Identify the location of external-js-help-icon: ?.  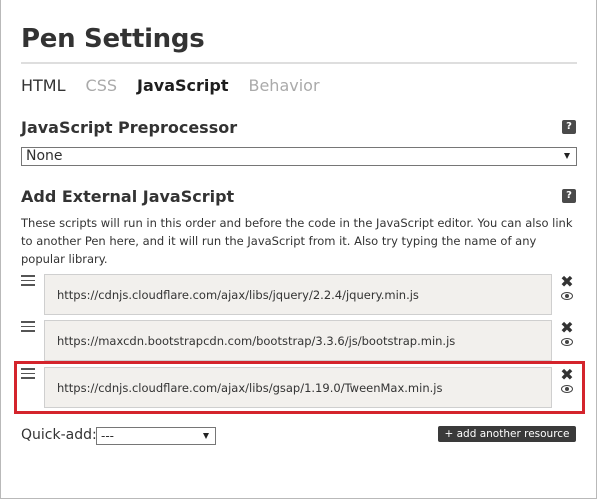
(569, 196).